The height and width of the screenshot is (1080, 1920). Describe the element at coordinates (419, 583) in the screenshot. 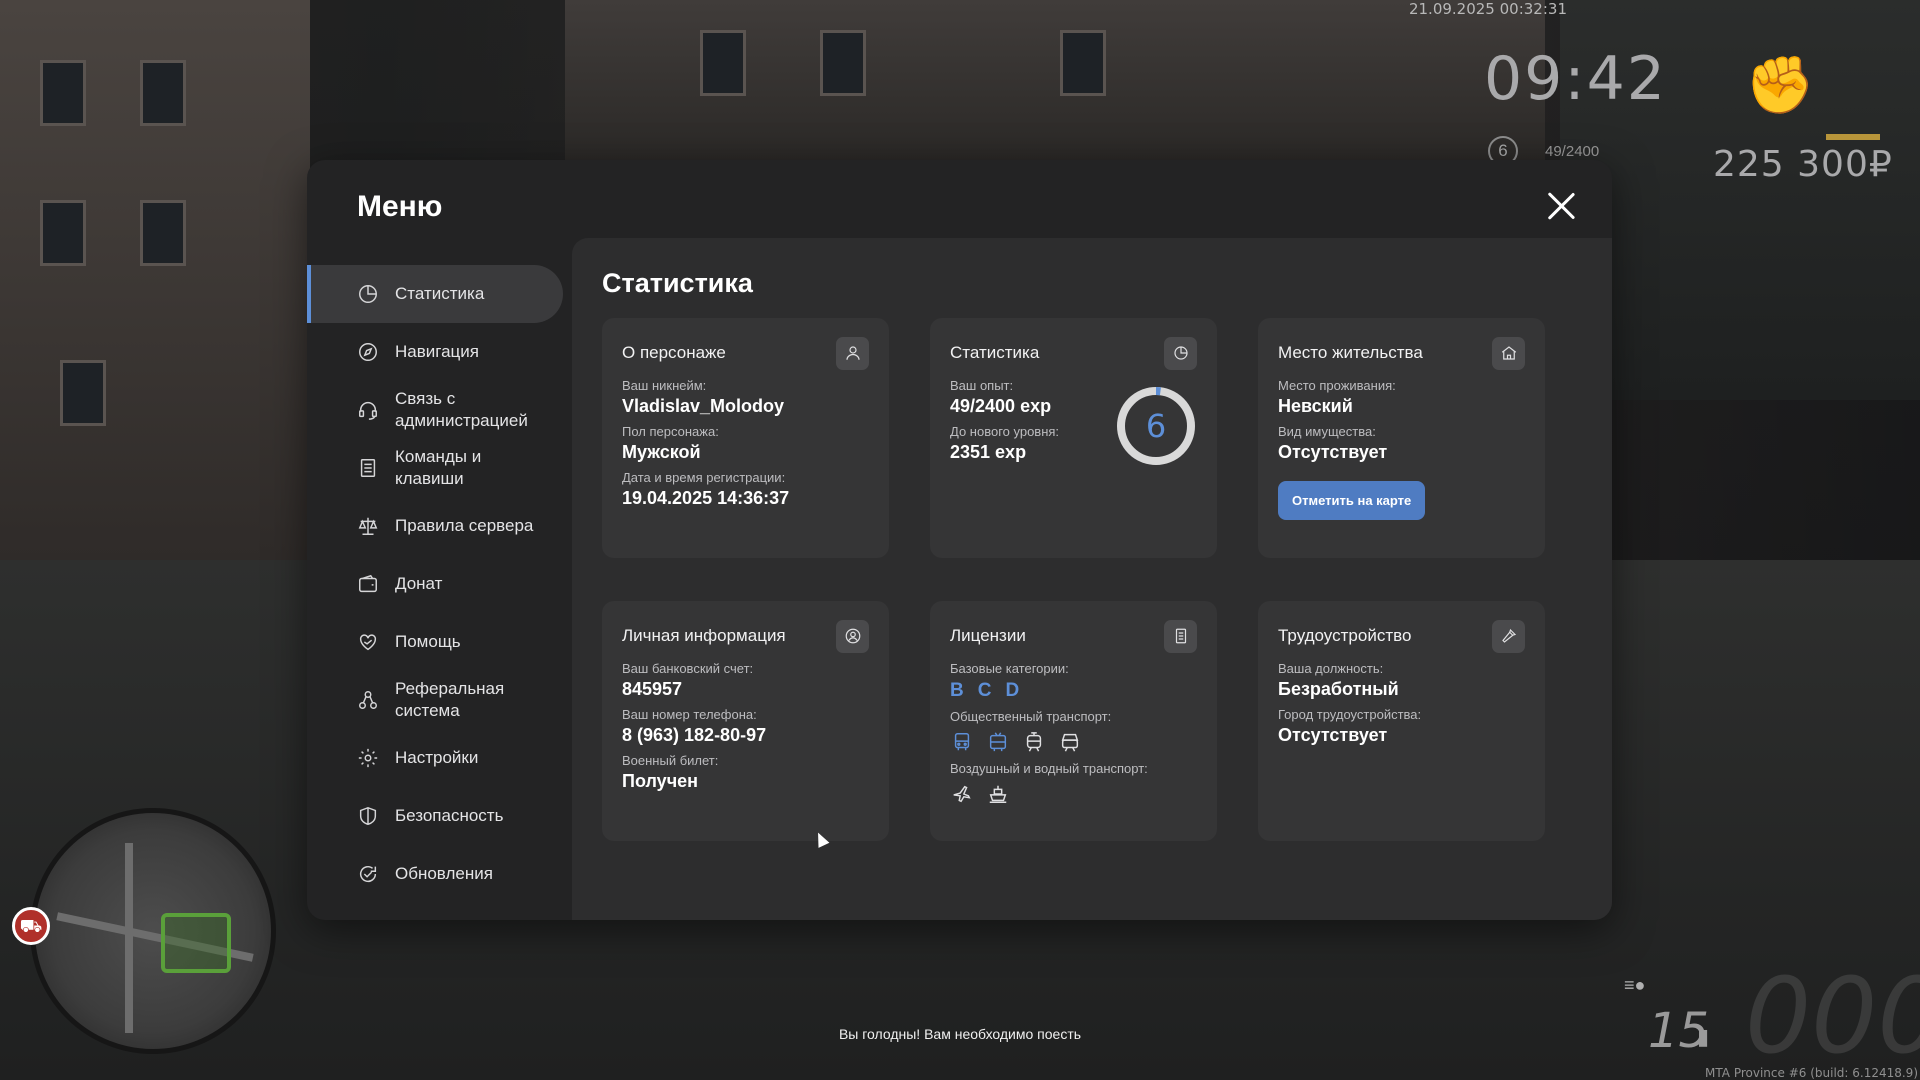

I see `sidebar-item-label: Донат` at that location.